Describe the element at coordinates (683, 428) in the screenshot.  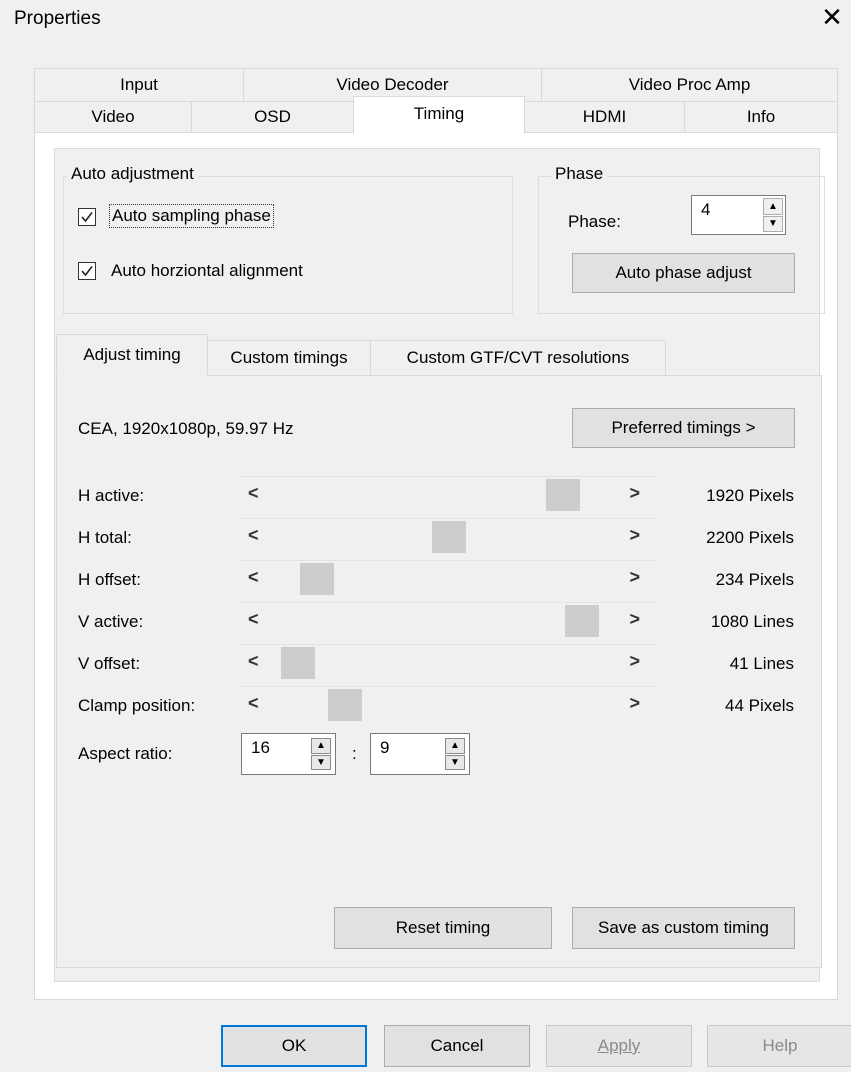
I see `preferred-timings-button: Preferred timings >` at that location.